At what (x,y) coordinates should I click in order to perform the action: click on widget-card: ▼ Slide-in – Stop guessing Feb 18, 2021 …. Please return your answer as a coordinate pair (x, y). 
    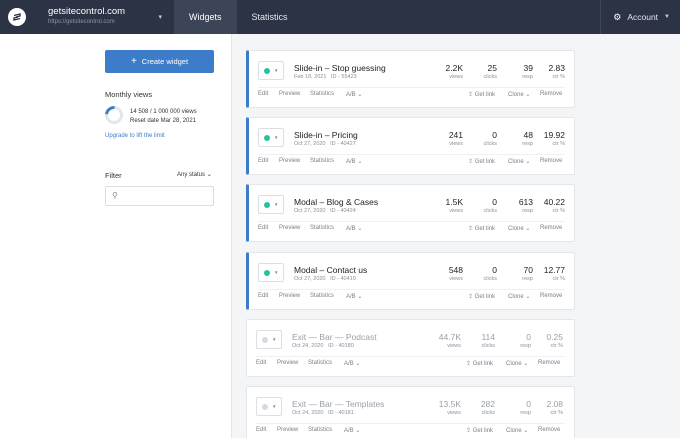
    Looking at the image, I should click on (410, 79).